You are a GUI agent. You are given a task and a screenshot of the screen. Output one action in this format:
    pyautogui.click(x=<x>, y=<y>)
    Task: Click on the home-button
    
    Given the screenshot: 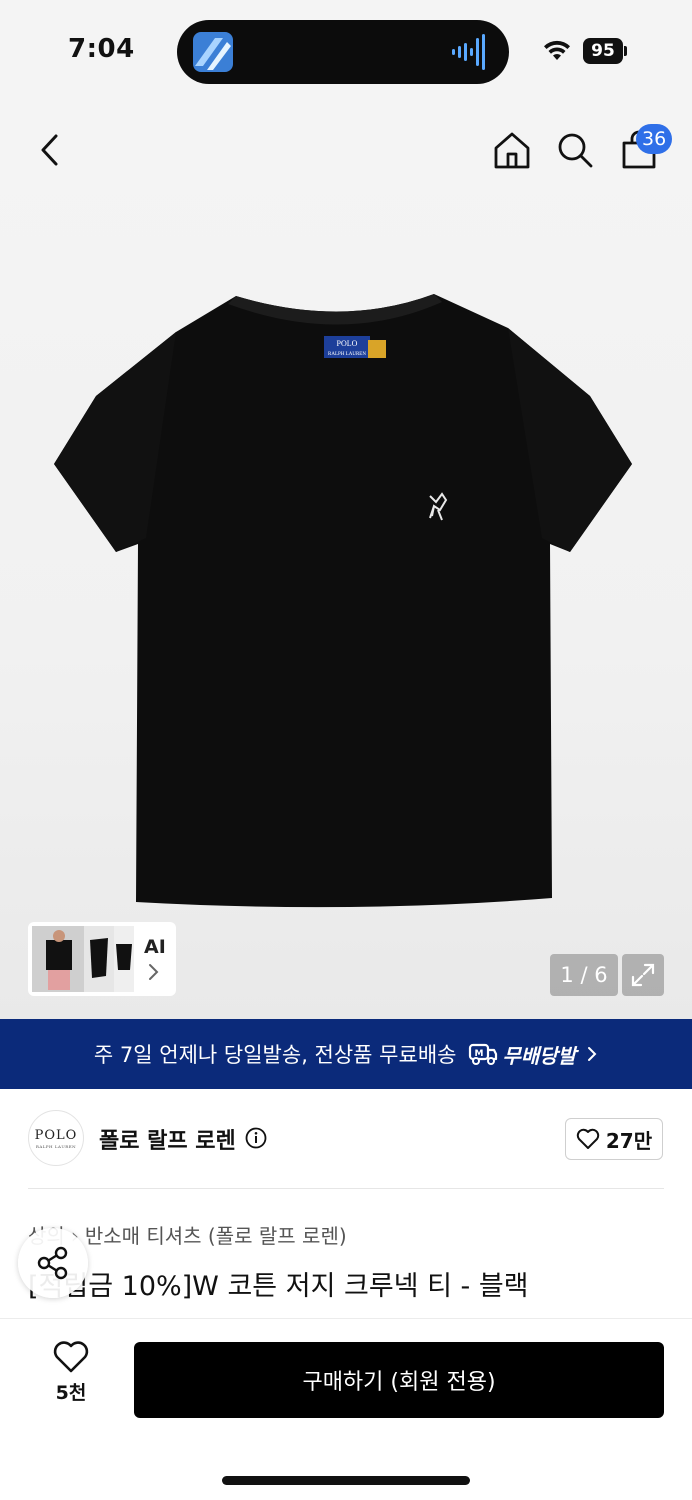 What is the action you would take?
    pyautogui.click(x=512, y=150)
    